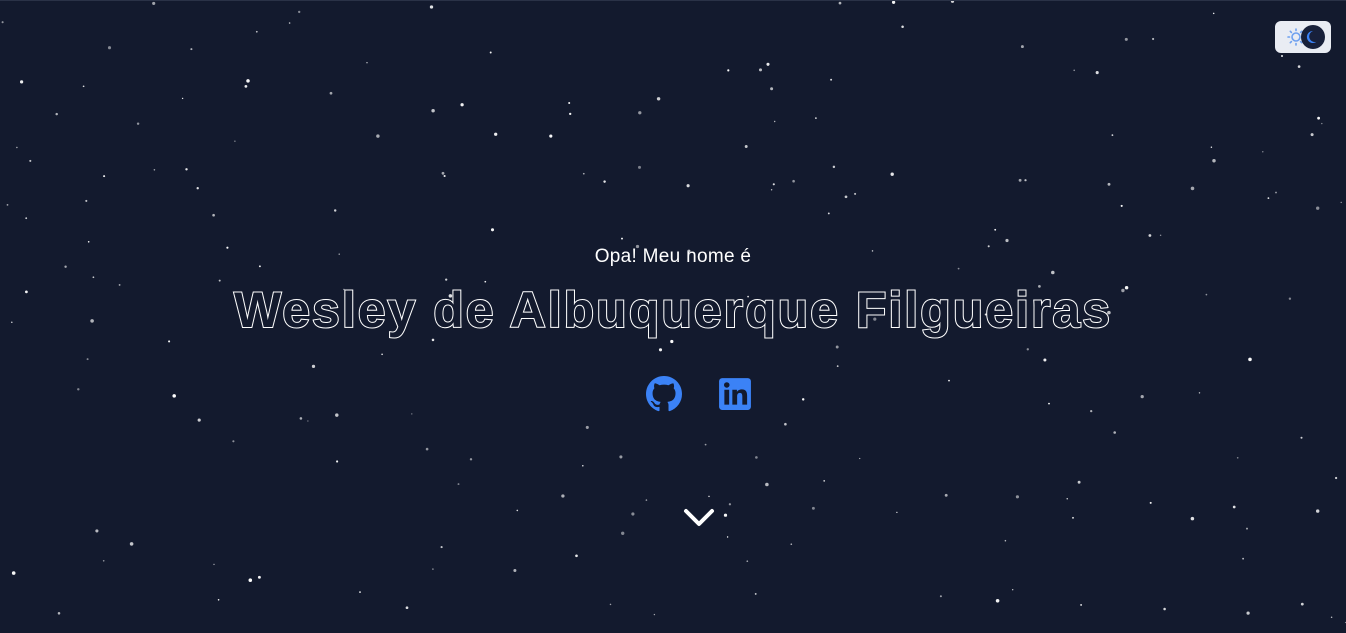 This screenshot has width=1346, height=633. I want to click on linkedin-link, so click(736, 395).